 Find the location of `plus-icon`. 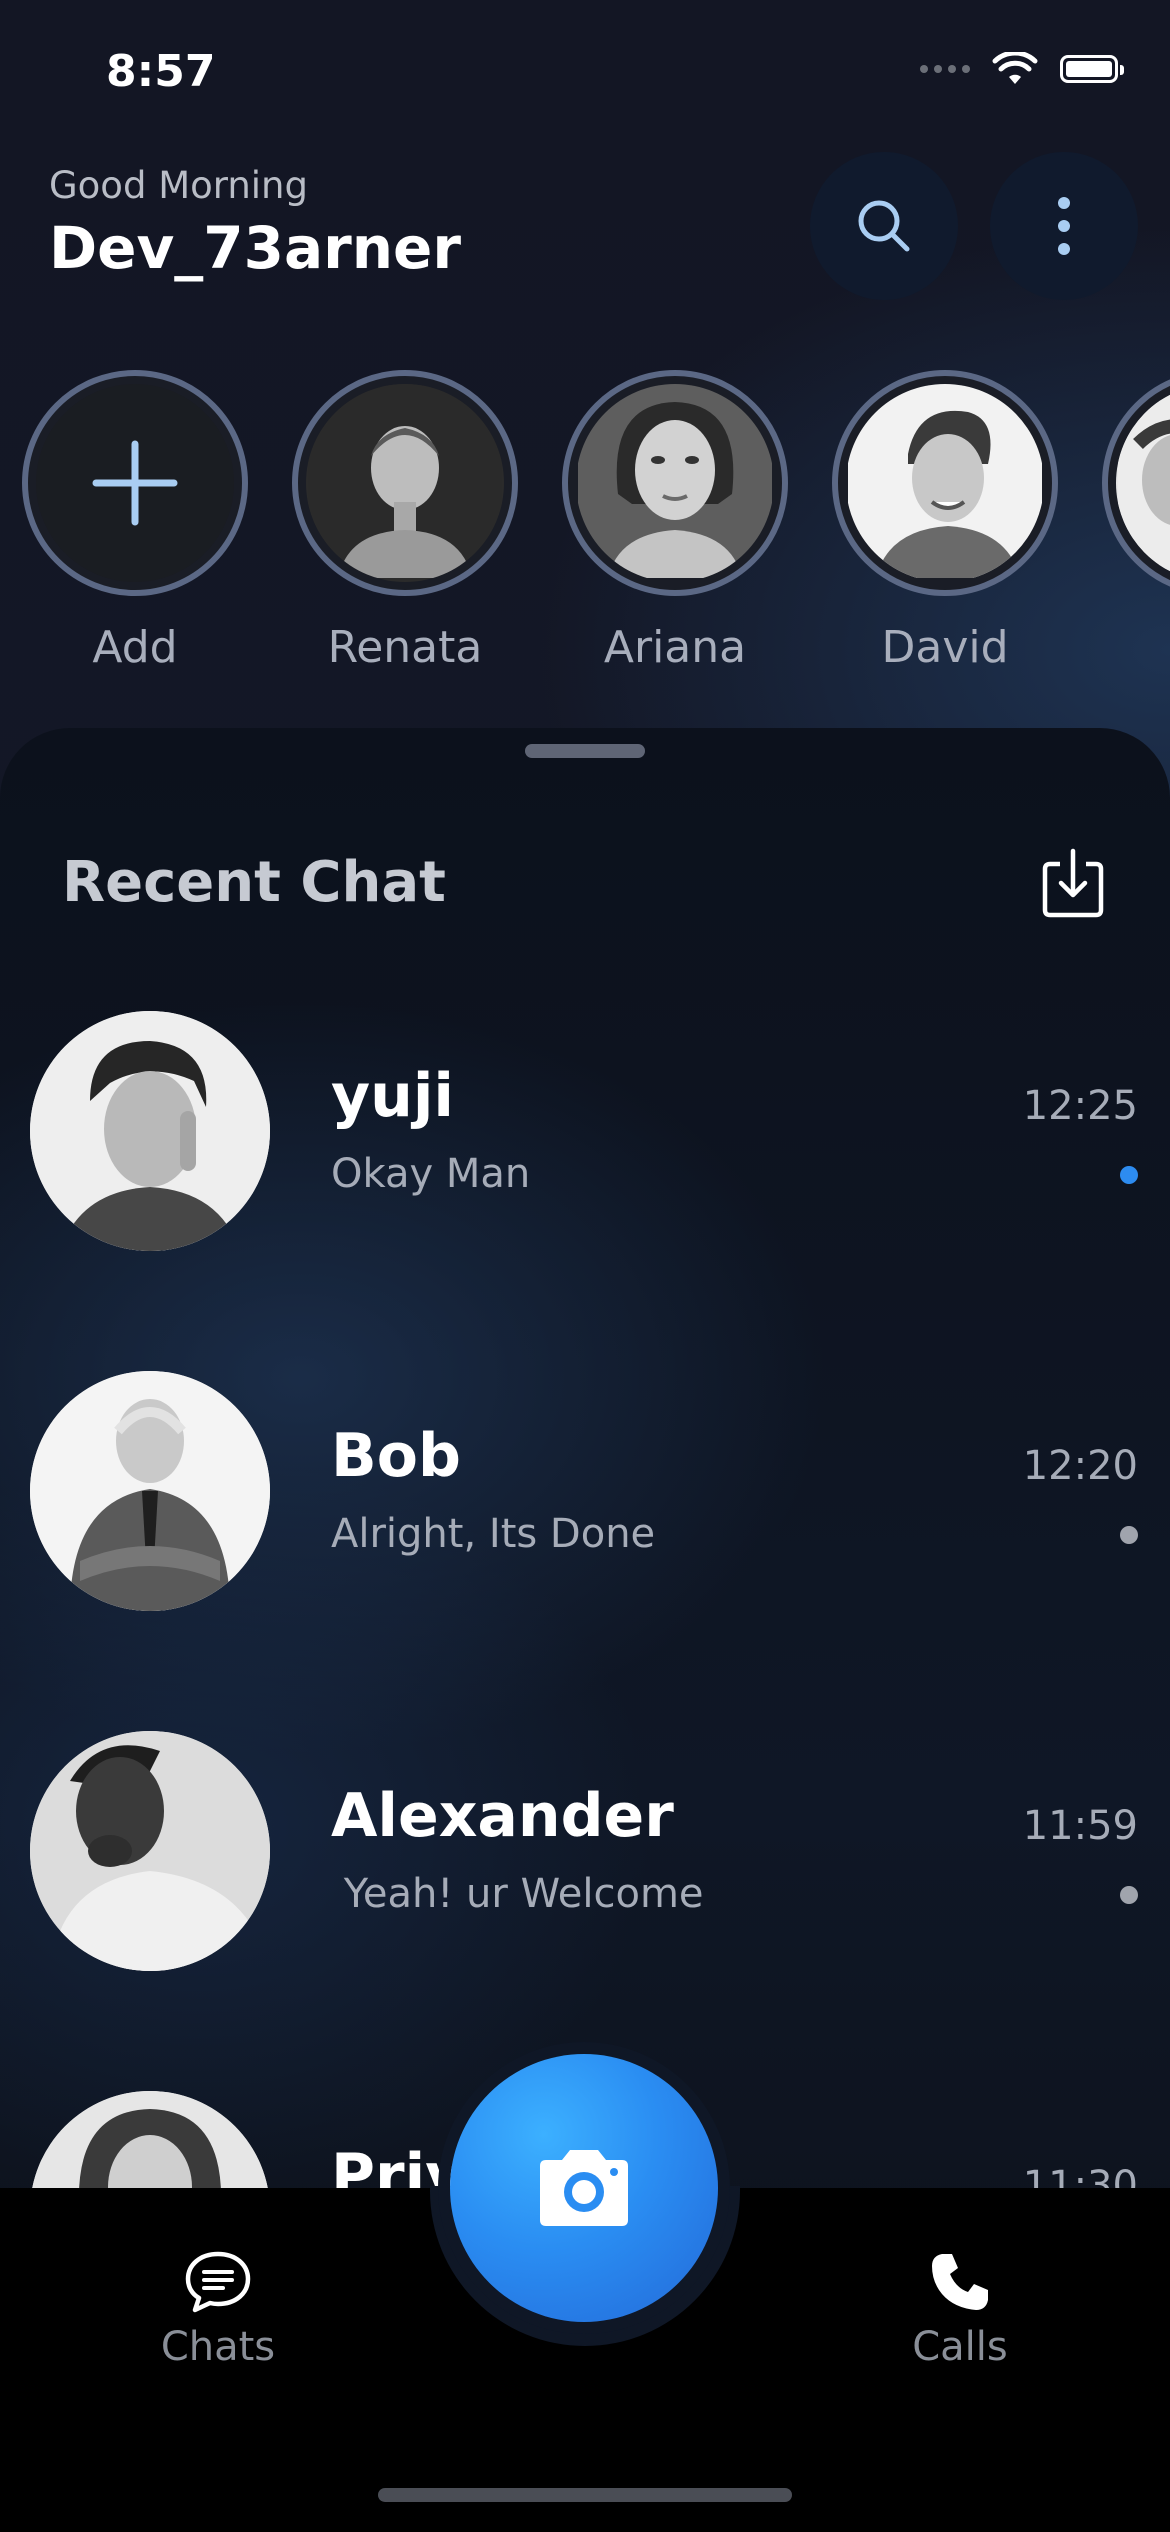

plus-icon is located at coordinates (135, 483).